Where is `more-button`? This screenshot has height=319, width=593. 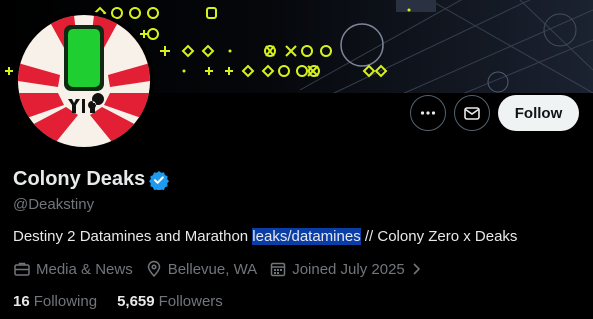 more-button is located at coordinates (428, 113).